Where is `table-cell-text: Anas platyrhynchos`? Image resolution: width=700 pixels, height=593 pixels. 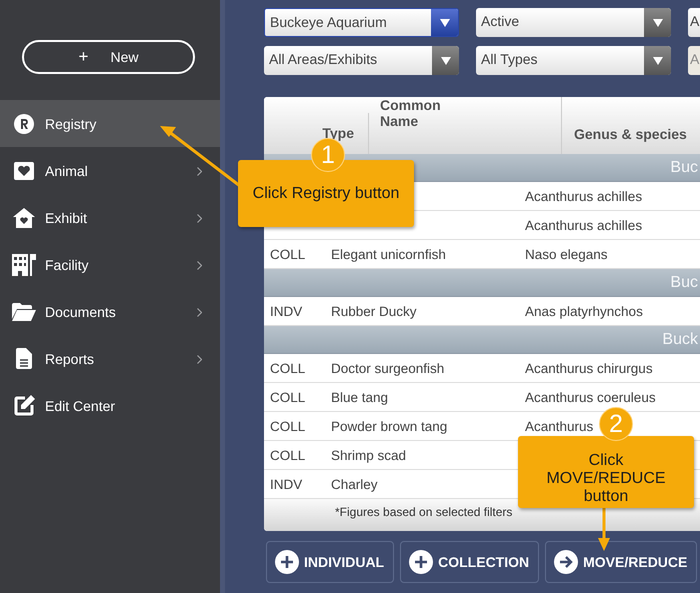 table-cell-text: Anas platyrhynchos is located at coordinates (583, 311).